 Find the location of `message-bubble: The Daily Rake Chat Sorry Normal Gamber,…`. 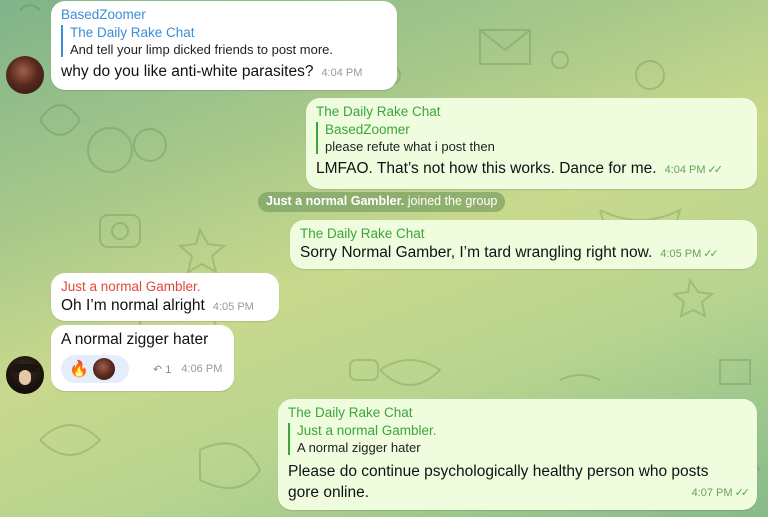

message-bubble: The Daily Rake Chat Sorry Normal Gamber,… is located at coordinates (523, 244).